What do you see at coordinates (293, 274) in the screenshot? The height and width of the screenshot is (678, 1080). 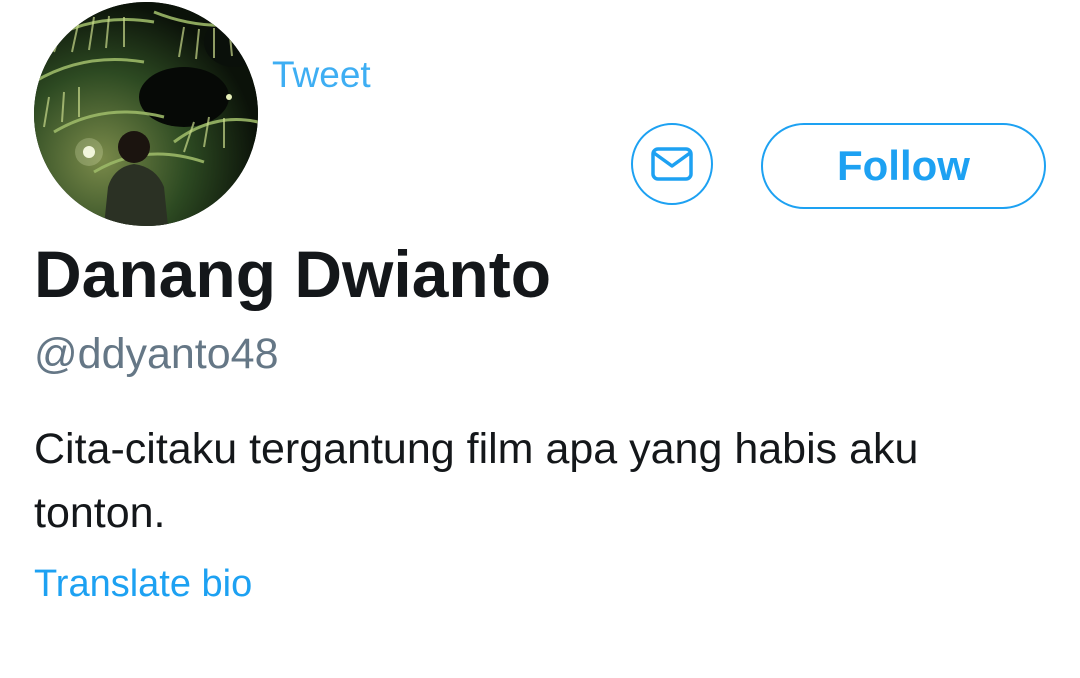 I see `profile-display-name: Danang Dwianto` at bounding box center [293, 274].